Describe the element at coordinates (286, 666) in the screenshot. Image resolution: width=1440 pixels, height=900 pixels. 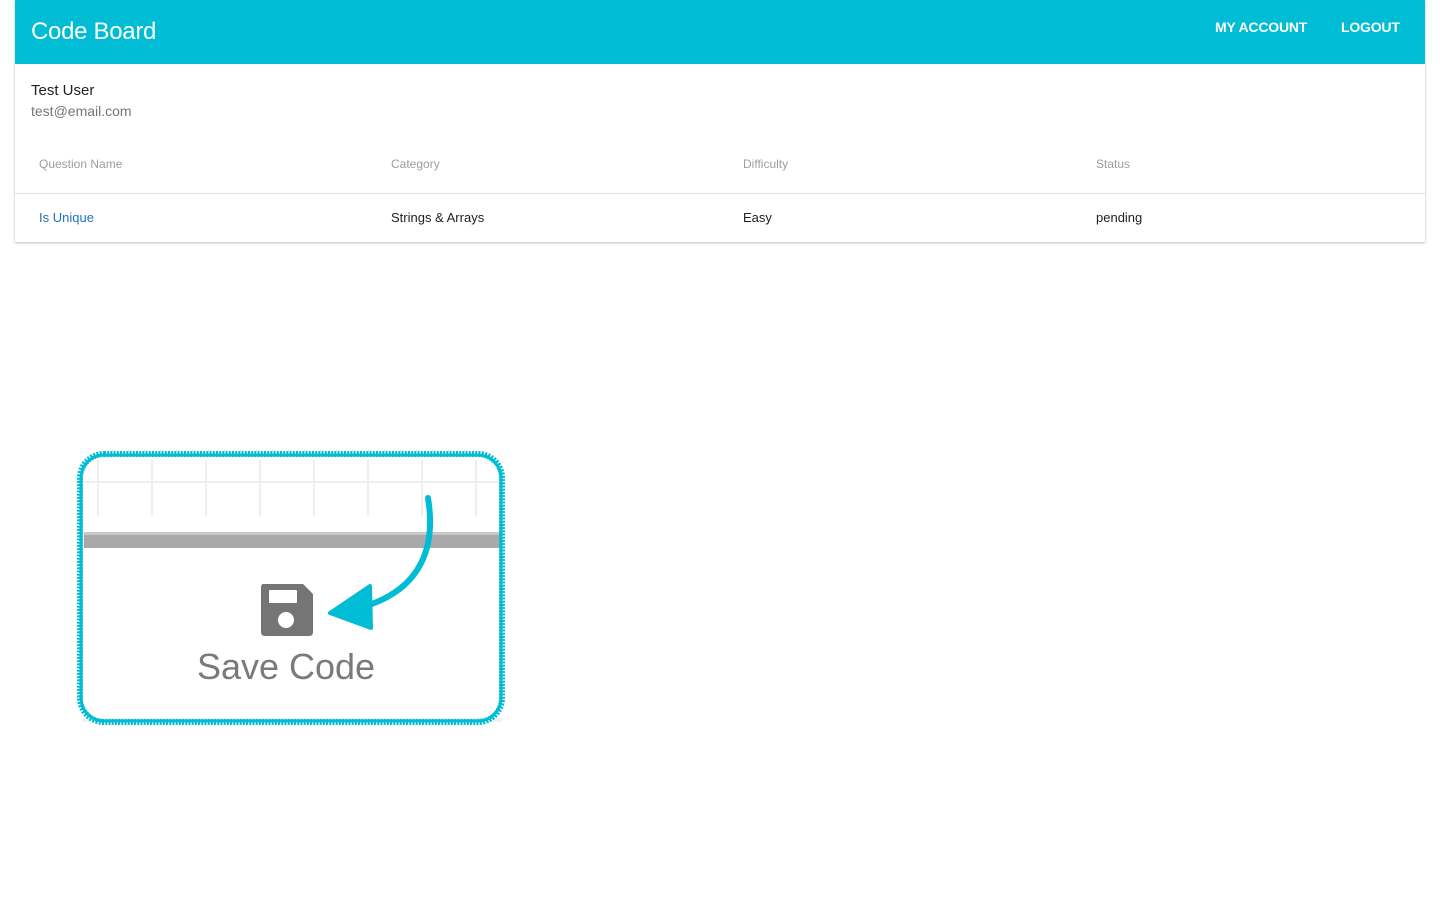
I see `save-code-label: Save Code` at that location.